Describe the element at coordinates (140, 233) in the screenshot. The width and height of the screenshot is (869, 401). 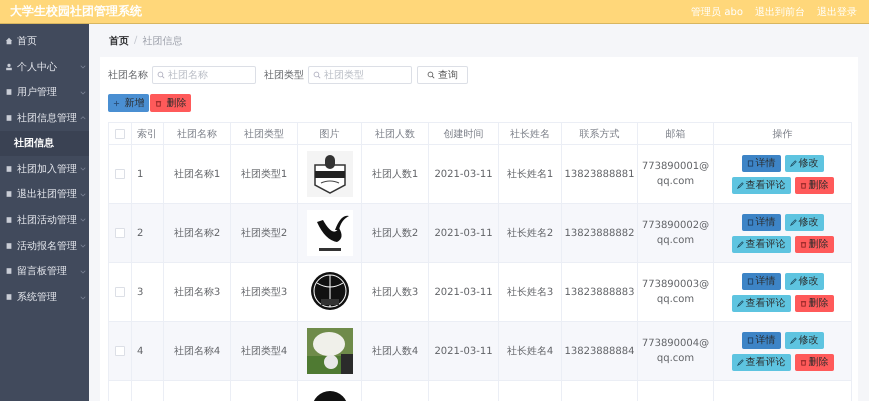
I see `table-cell: 2` at that location.